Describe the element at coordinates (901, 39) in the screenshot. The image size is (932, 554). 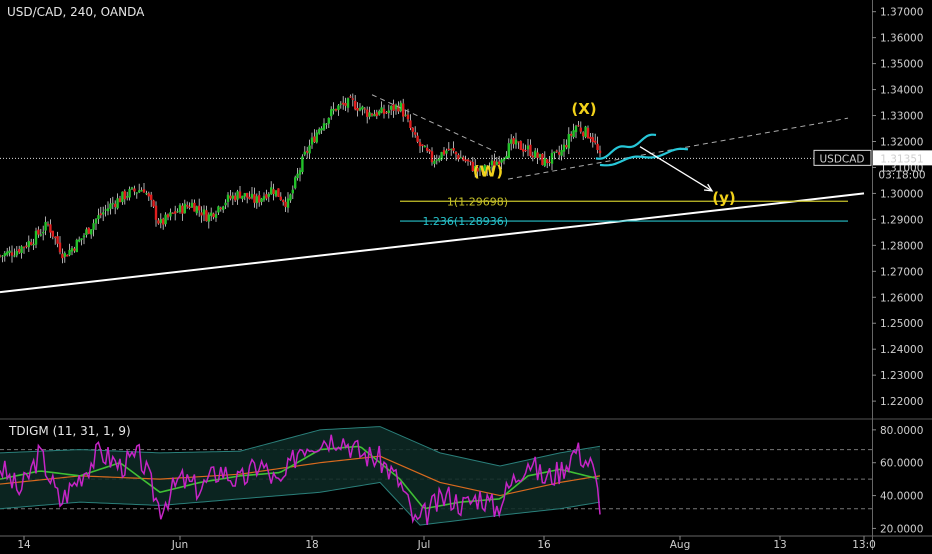
I see `price-tick-label: 1.36000` at that location.